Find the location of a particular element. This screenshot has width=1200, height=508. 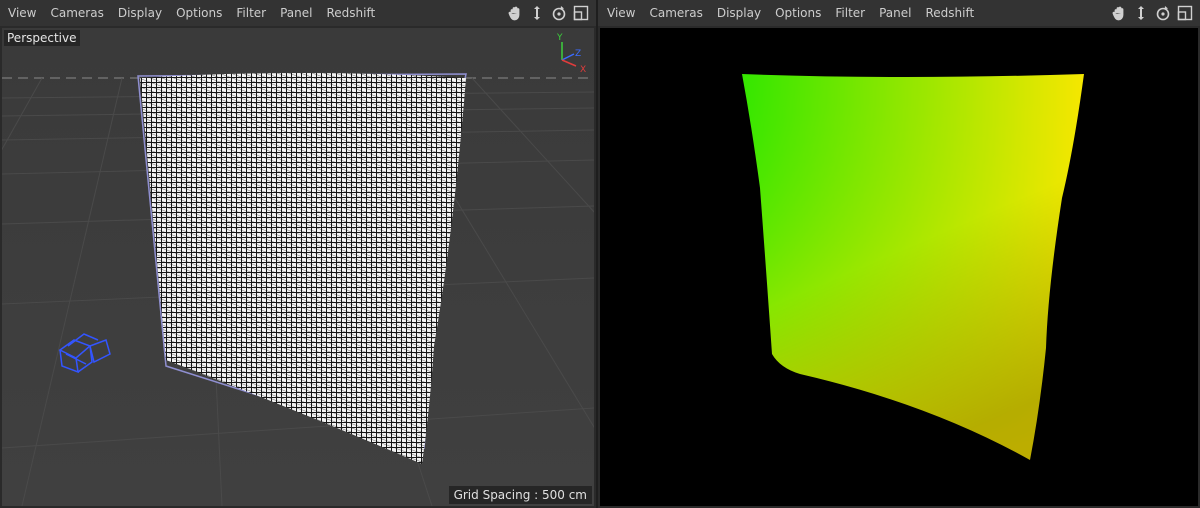

axis-x-label: X is located at coordinates (583, 70).